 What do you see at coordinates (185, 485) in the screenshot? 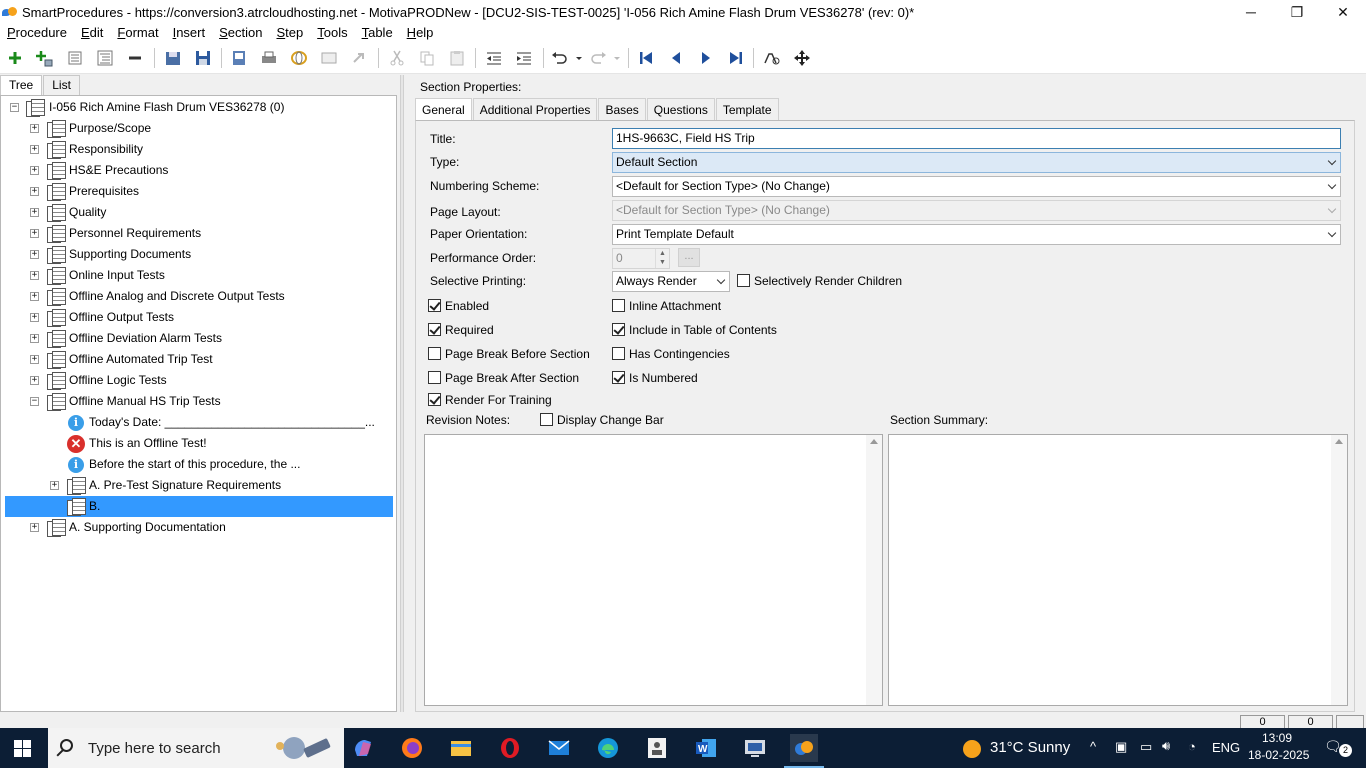
I see `tree-item-pretest-signature: A. Pre-Test Signature Requirements` at bounding box center [185, 485].